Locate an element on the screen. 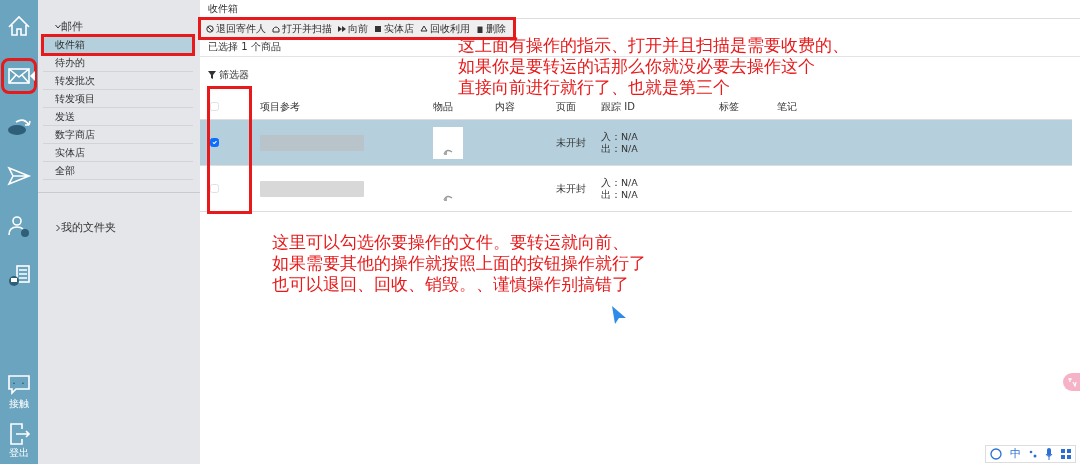 Image resolution: width=1080 pixels, height=464 pixels. cursor-icon is located at coordinates (619, 314).